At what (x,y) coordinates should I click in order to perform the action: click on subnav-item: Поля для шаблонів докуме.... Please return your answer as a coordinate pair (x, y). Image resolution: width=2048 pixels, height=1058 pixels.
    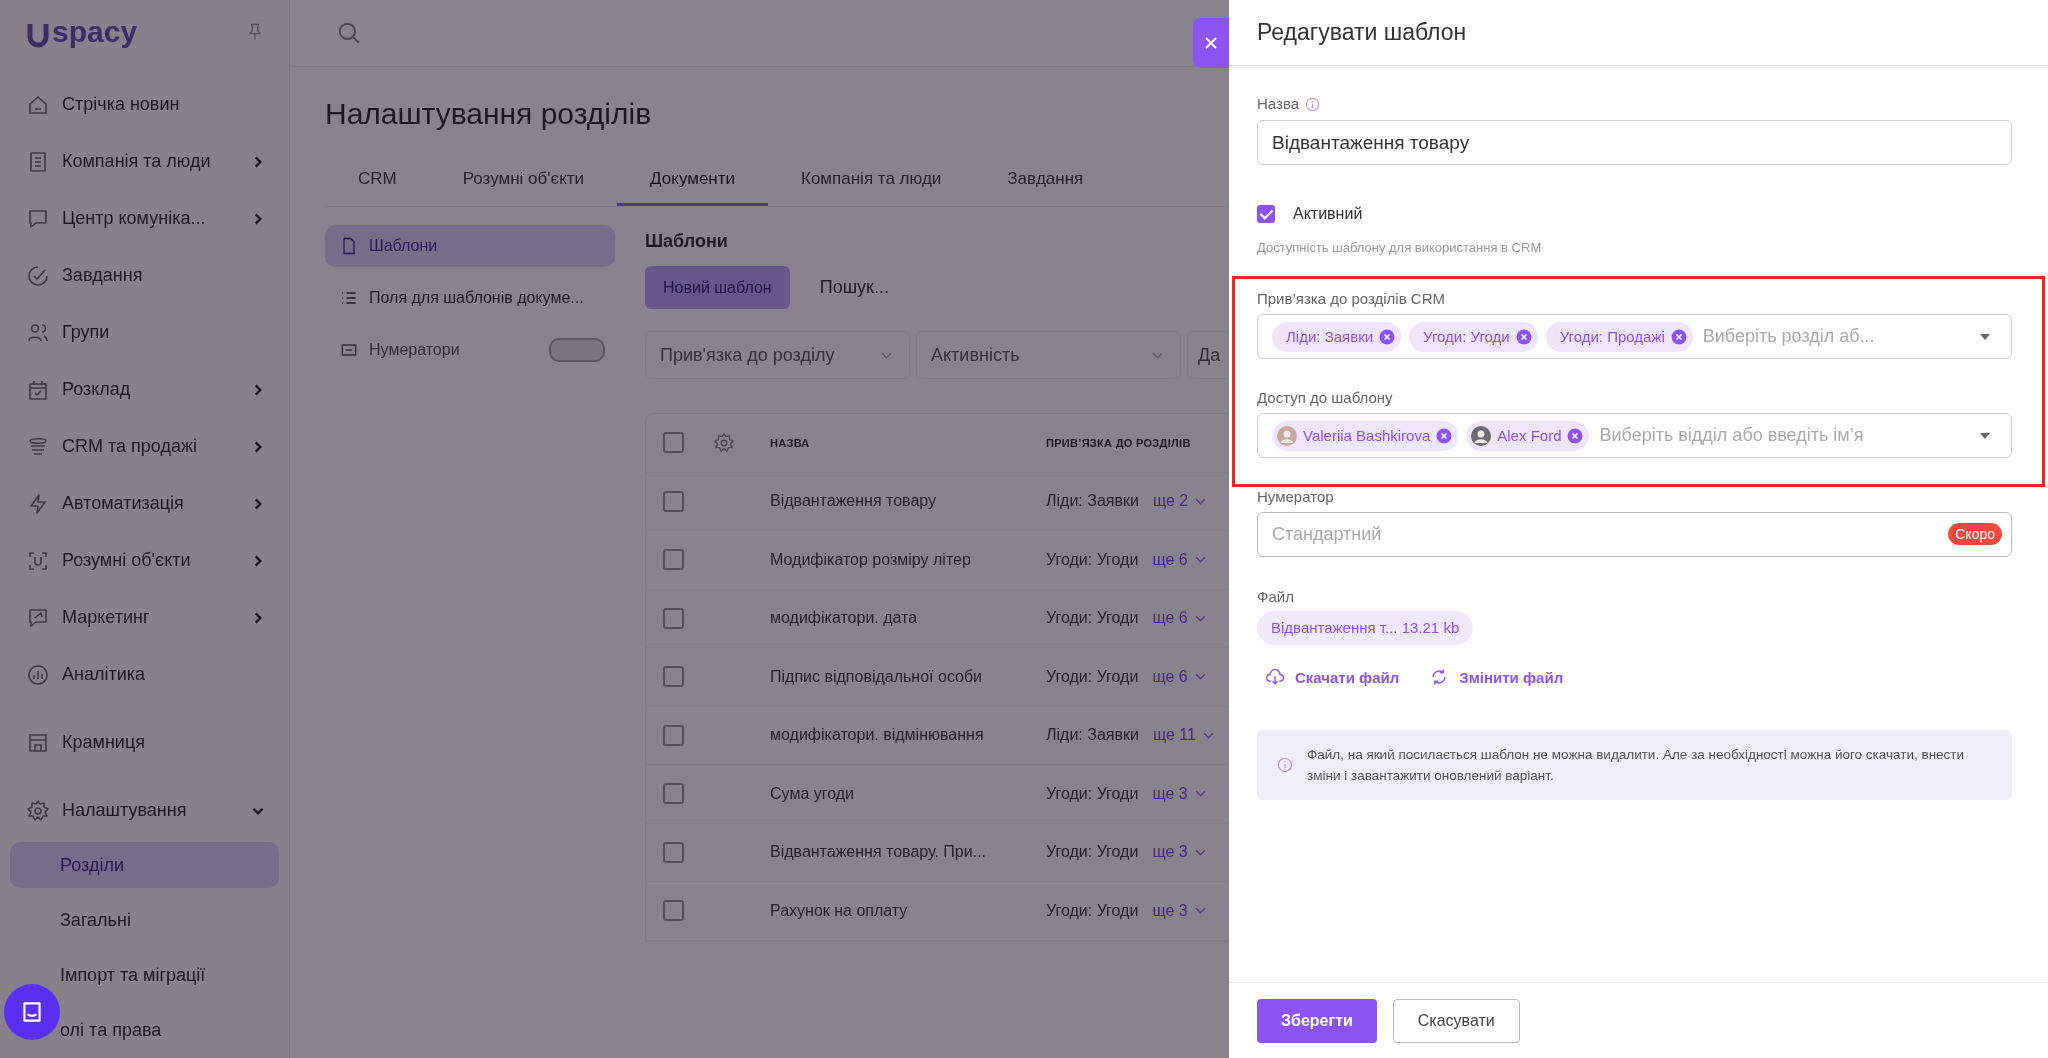
    Looking at the image, I should click on (470, 298).